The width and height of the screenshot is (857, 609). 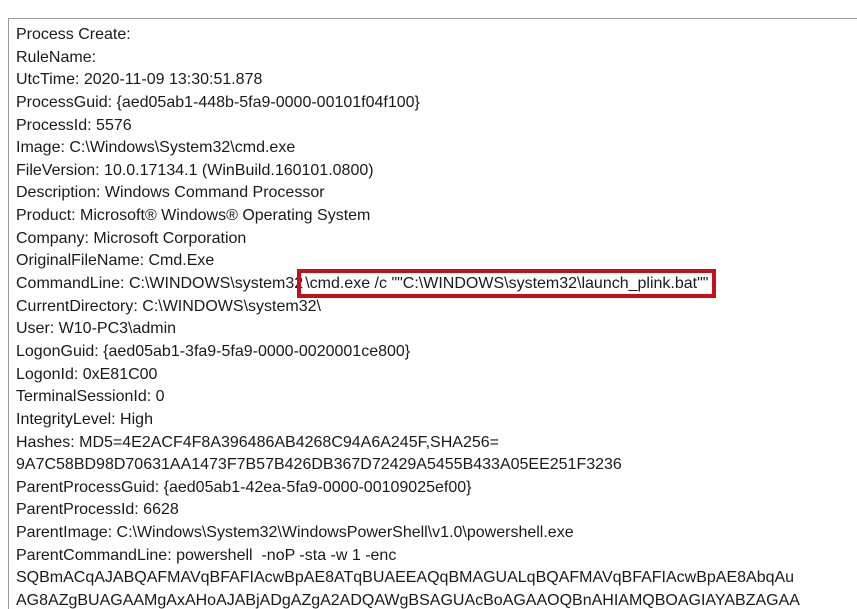 I want to click on event-field-line: Company: Microsoft Corporation, so click(x=408, y=239).